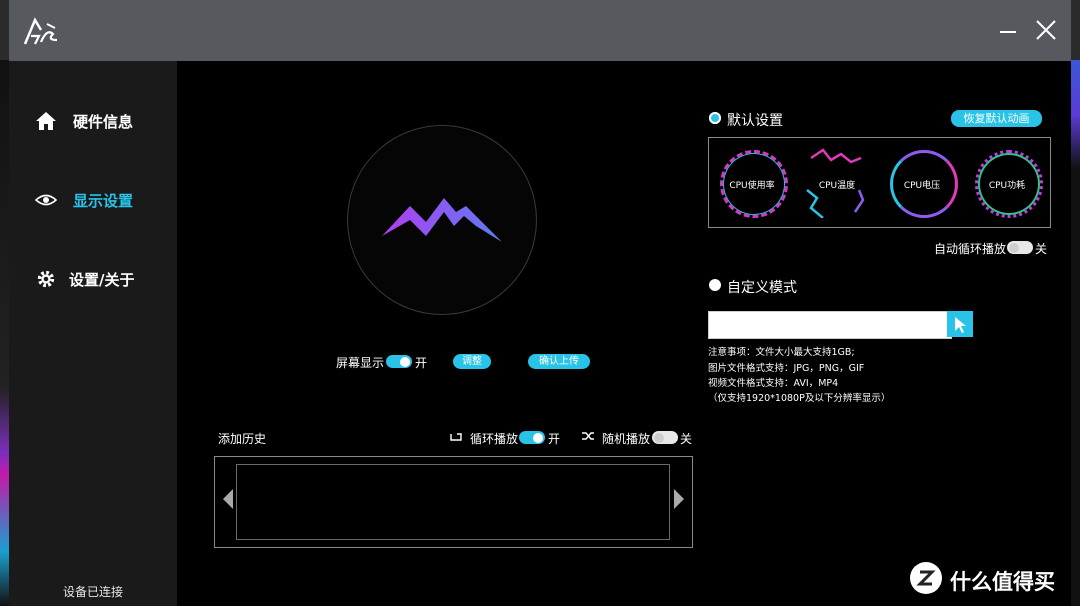 The height and width of the screenshot is (606, 1080). I want to click on shuffle-state: 关, so click(686, 439).